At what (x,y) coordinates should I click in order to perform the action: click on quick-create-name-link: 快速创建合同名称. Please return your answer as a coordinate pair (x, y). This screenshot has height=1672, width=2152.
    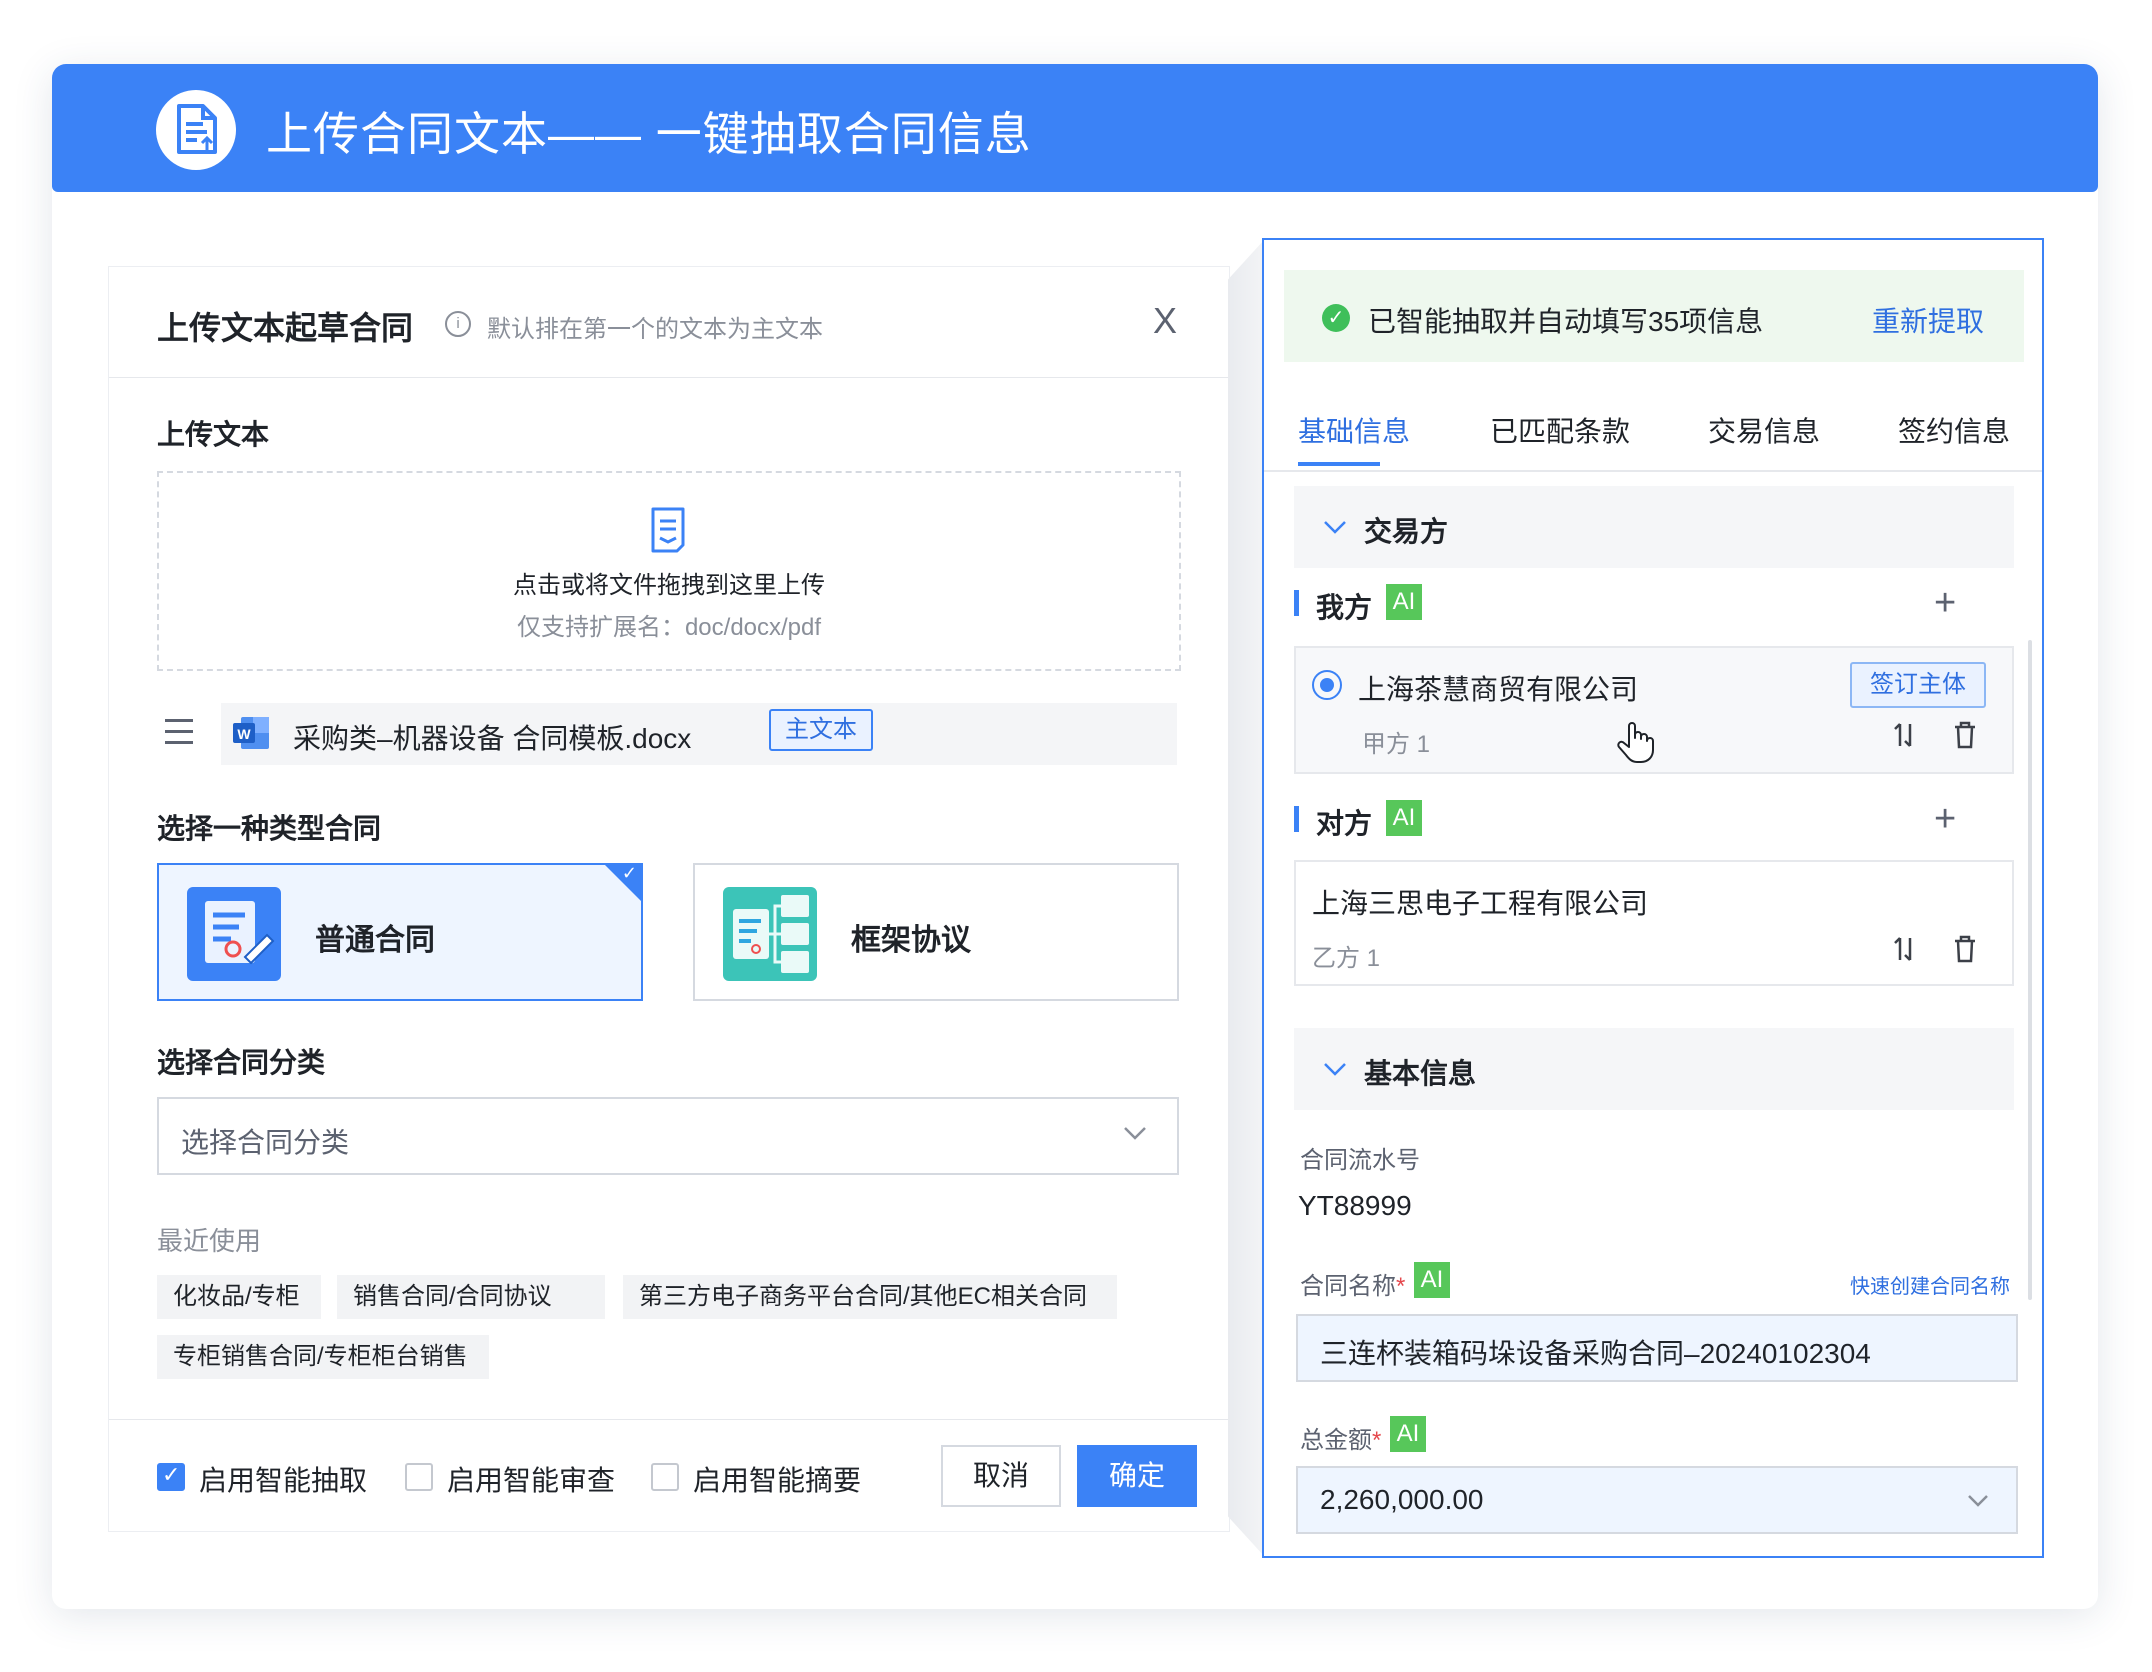
    Looking at the image, I should click on (1930, 1284).